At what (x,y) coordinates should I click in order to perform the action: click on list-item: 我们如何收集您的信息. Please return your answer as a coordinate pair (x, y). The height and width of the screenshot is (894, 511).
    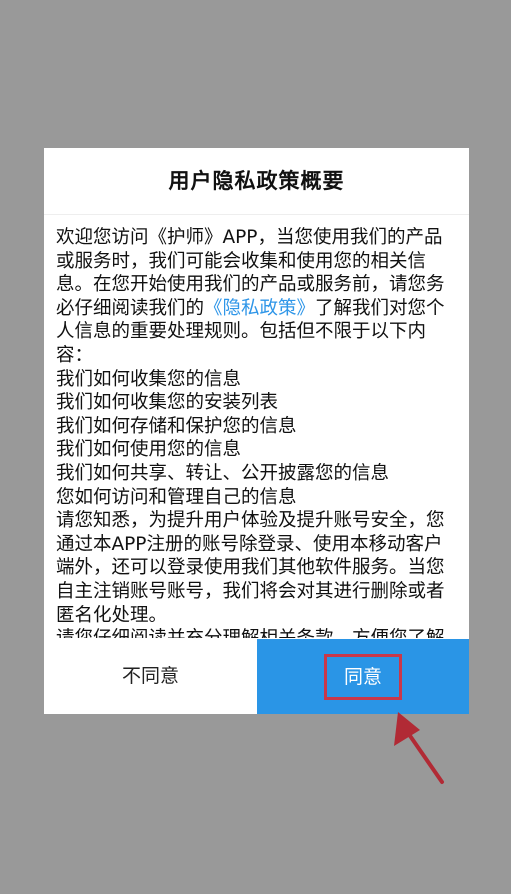
    Looking at the image, I should click on (149, 379).